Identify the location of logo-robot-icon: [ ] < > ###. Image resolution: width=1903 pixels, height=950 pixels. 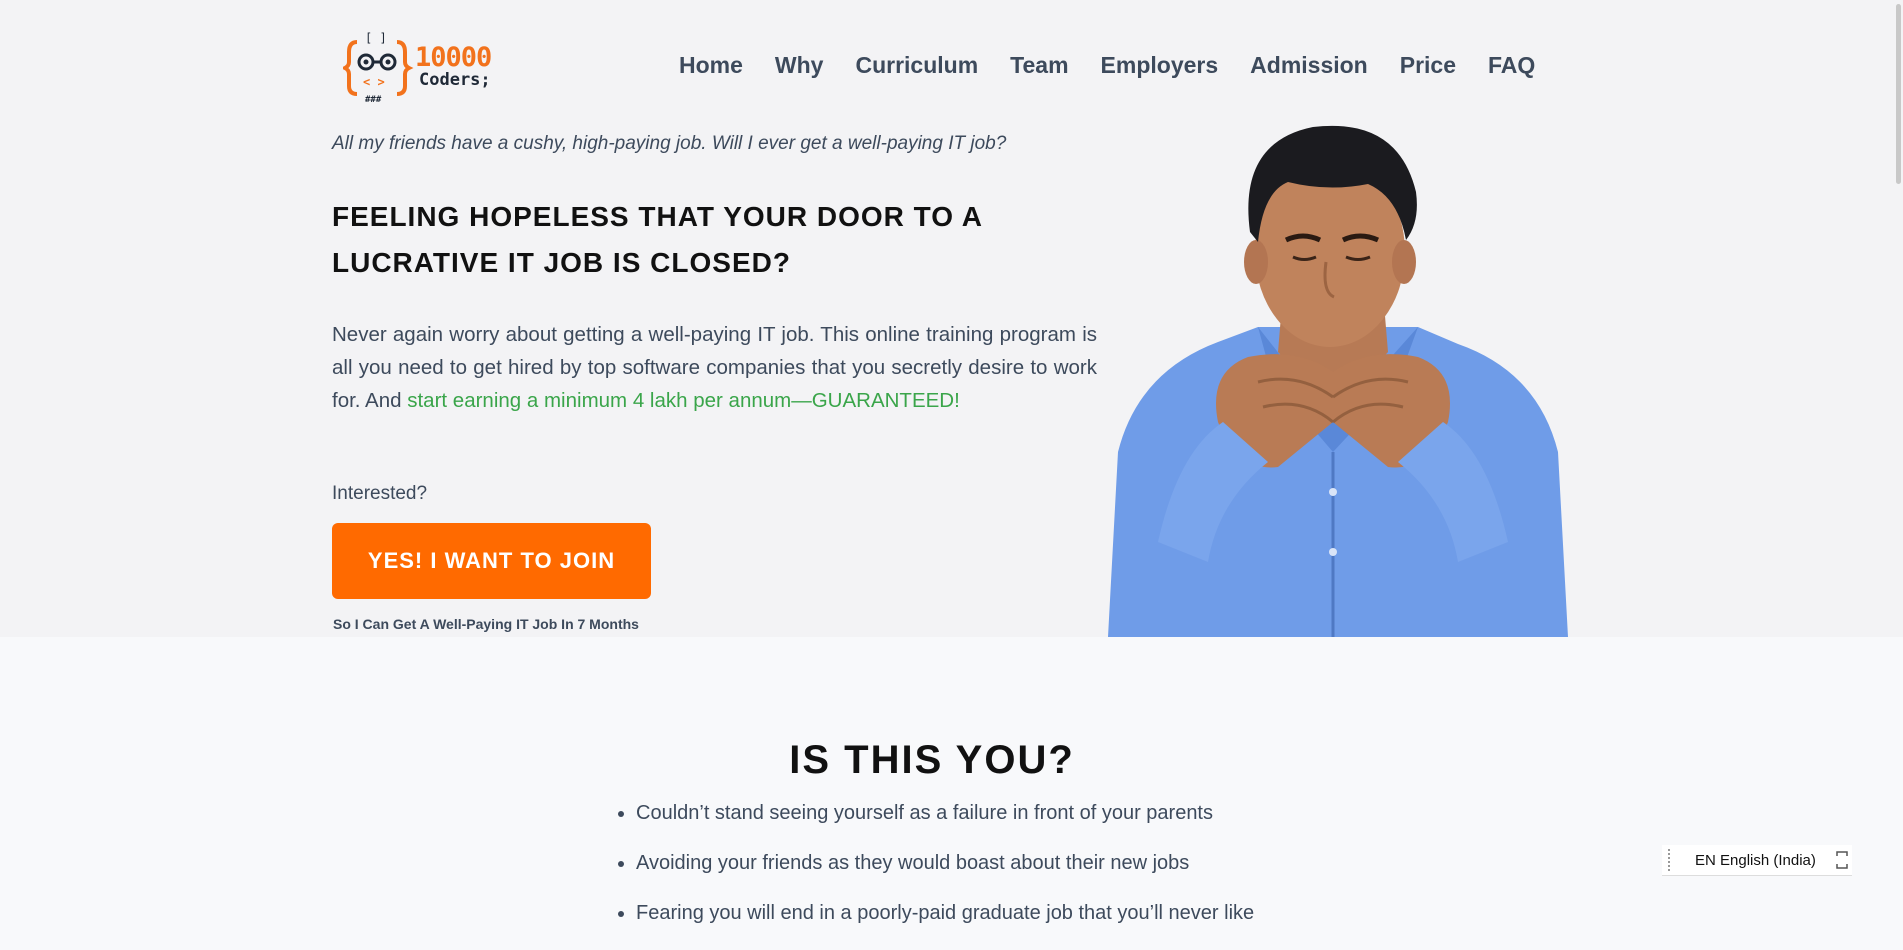
(377, 68).